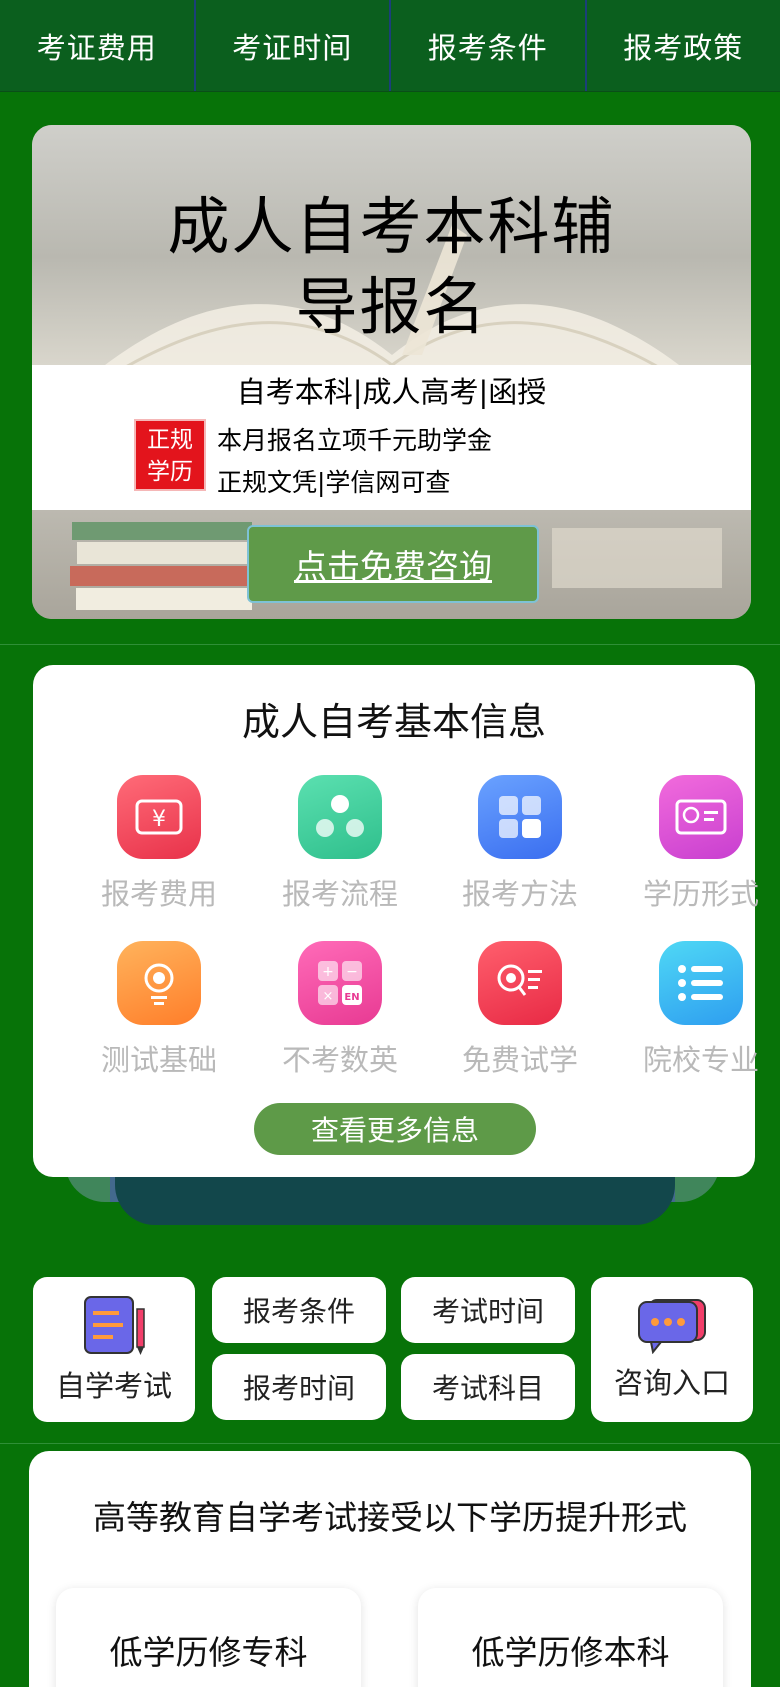 The width and height of the screenshot is (780, 1687). I want to click on info-item-schools: 院校专业, so click(698, 1010).